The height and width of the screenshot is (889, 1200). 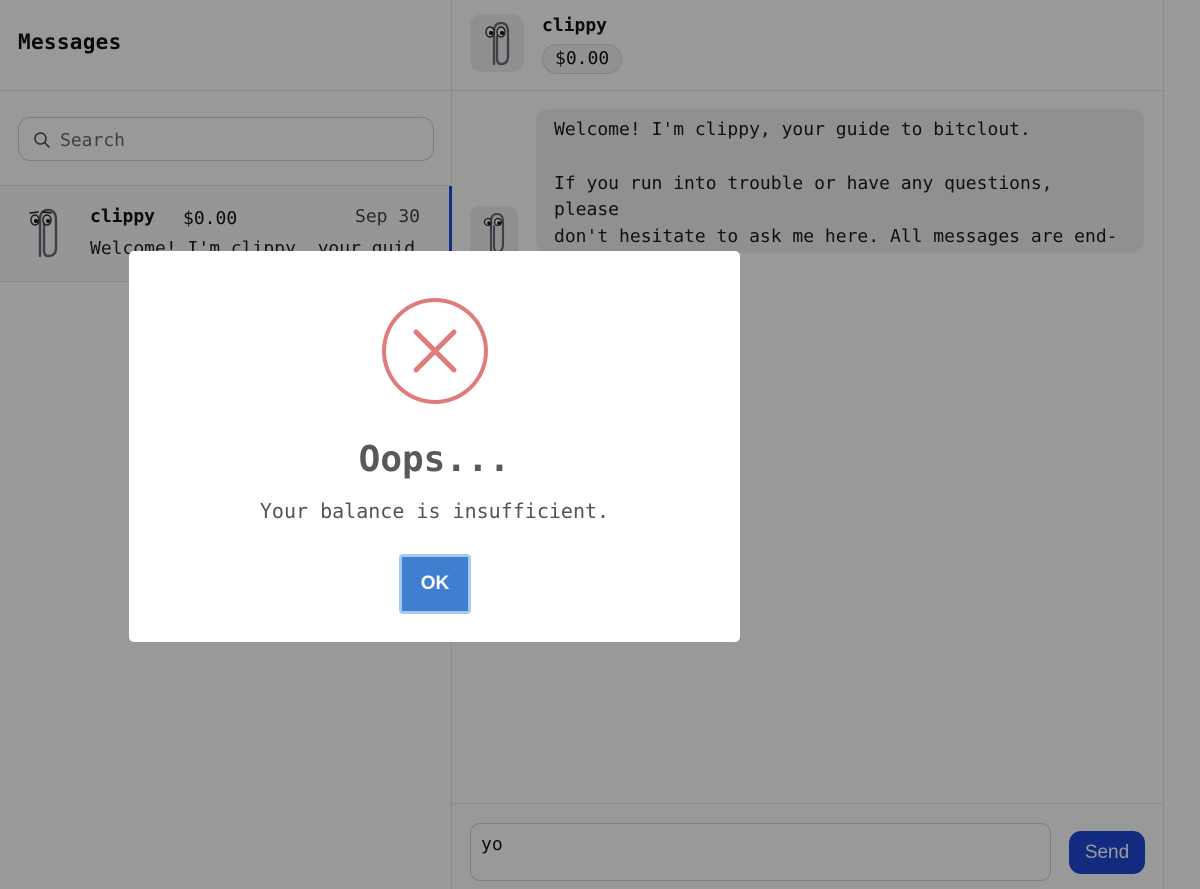 I want to click on dialog-message: Your balance is insufficient., so click(x=434, y=511).